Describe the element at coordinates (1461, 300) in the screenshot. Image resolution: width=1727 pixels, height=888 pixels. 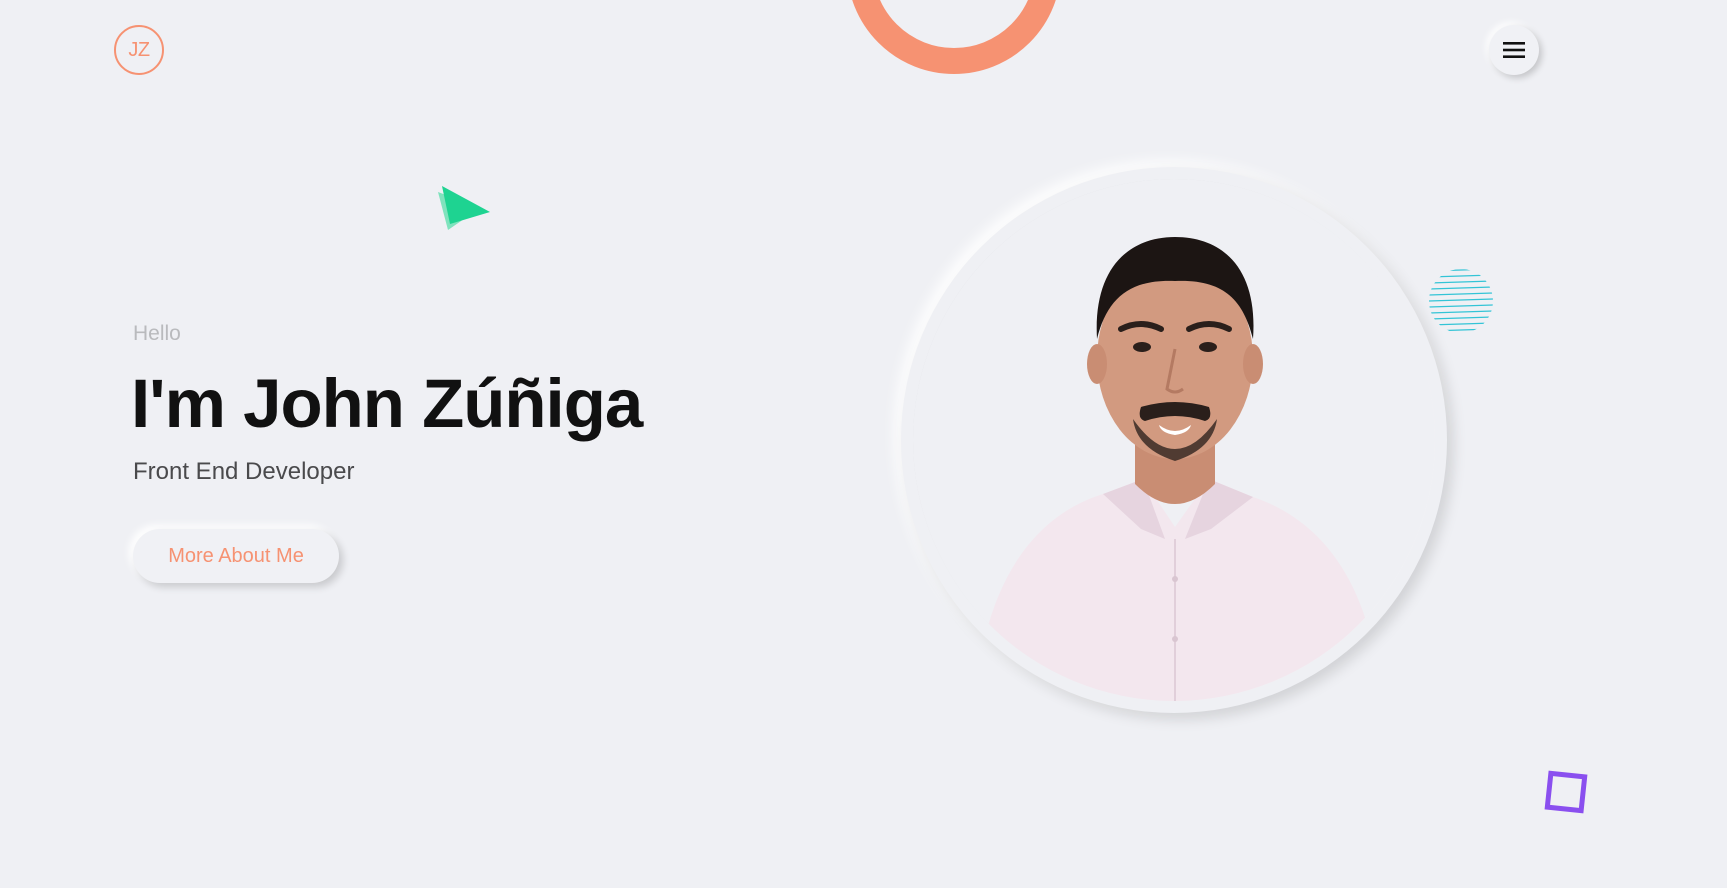
I see `striped-circle-decoration-icon` at that location.